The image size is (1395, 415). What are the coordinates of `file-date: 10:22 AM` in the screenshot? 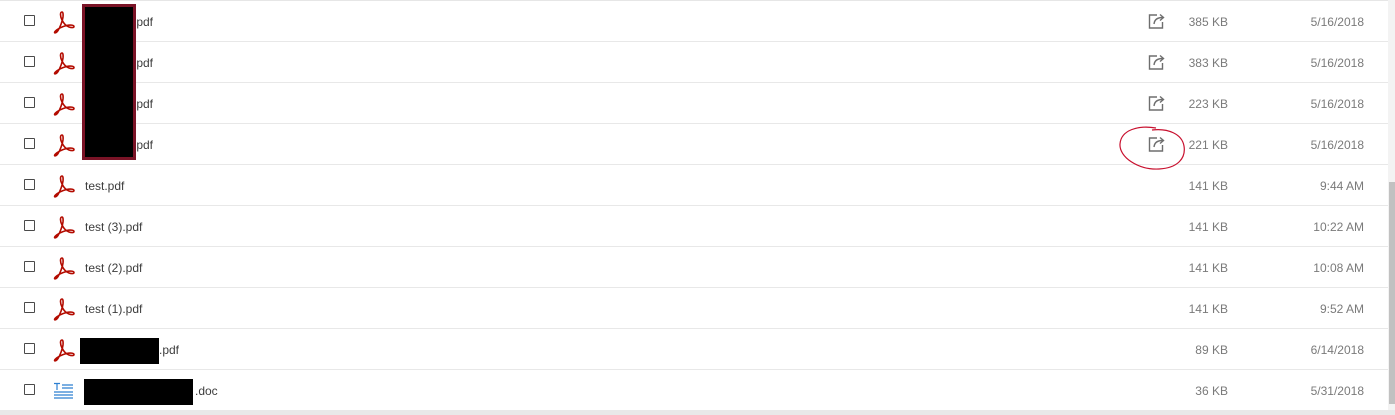 It's located at (1338, 227).